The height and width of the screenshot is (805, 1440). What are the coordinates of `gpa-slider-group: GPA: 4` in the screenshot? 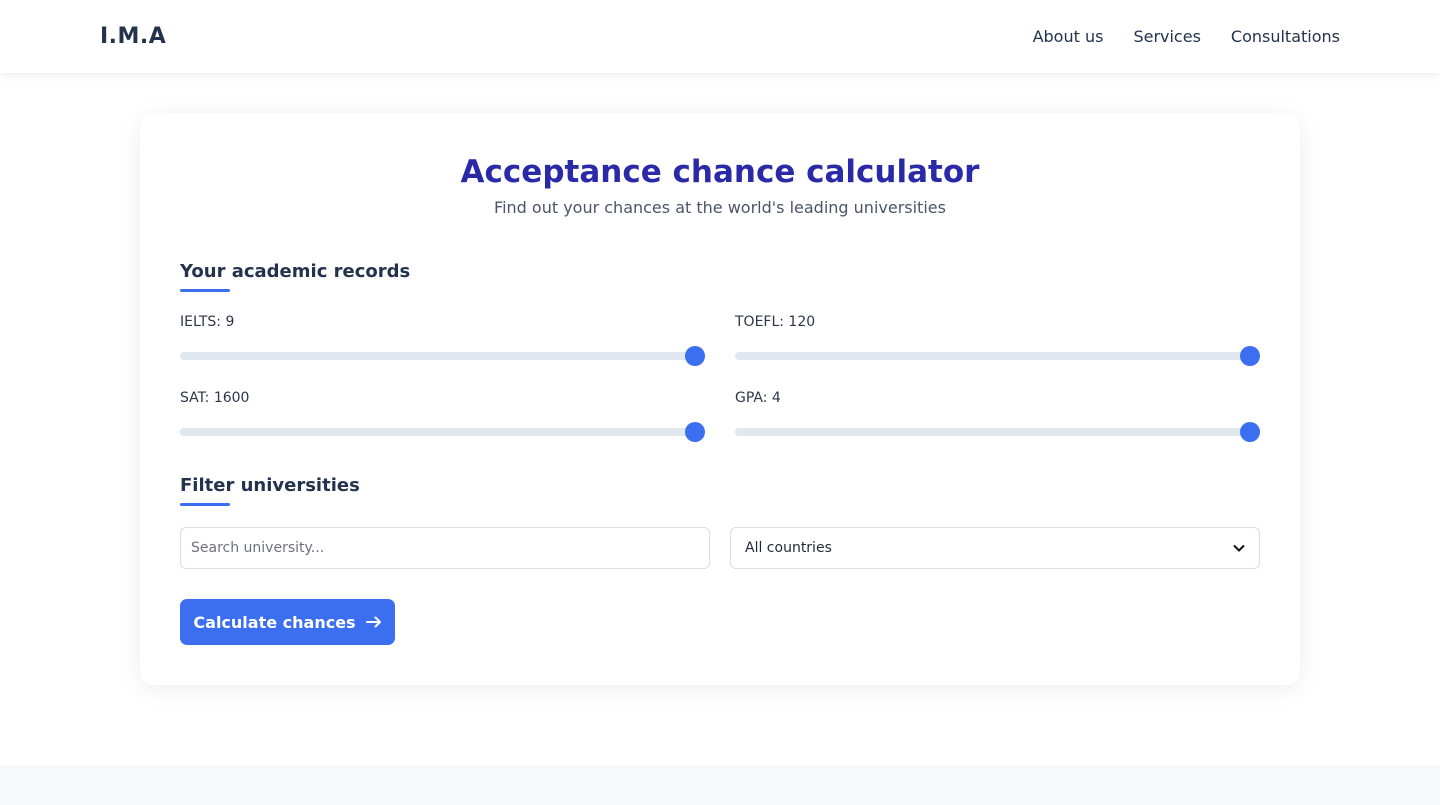 It's located at (997, 416).